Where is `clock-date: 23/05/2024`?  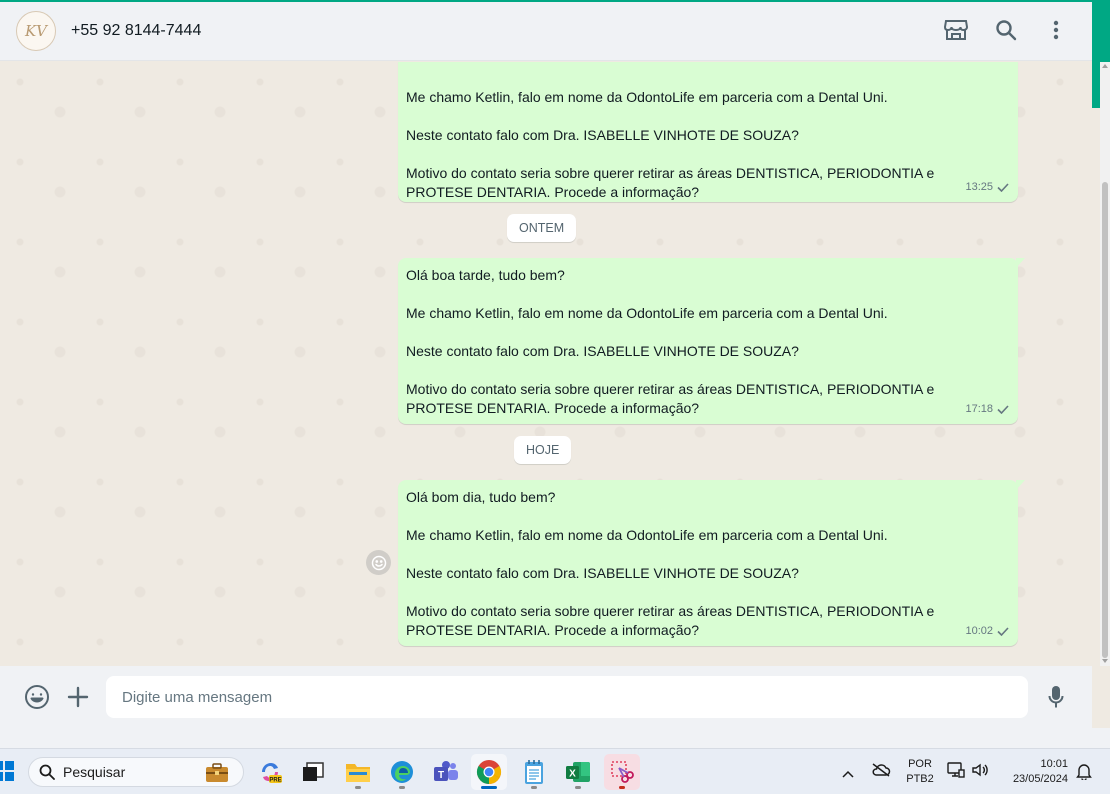
clock-date: 23/05/2024 is located at coordinates (1040, 779).